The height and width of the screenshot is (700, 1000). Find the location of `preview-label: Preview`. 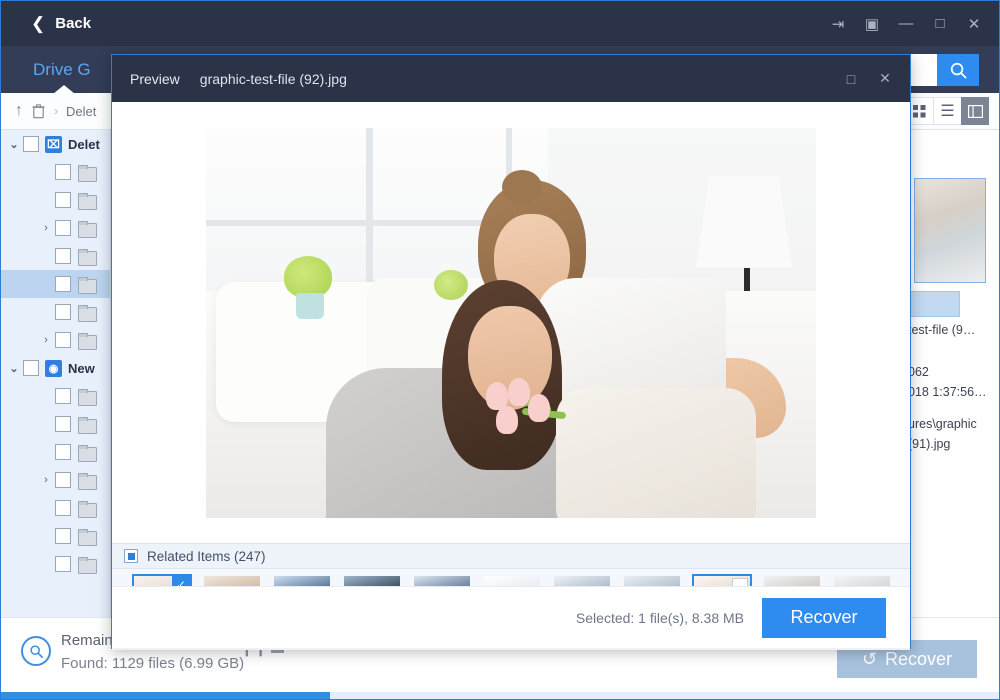

preview-label: Preview is located at coordinates (155, 78).